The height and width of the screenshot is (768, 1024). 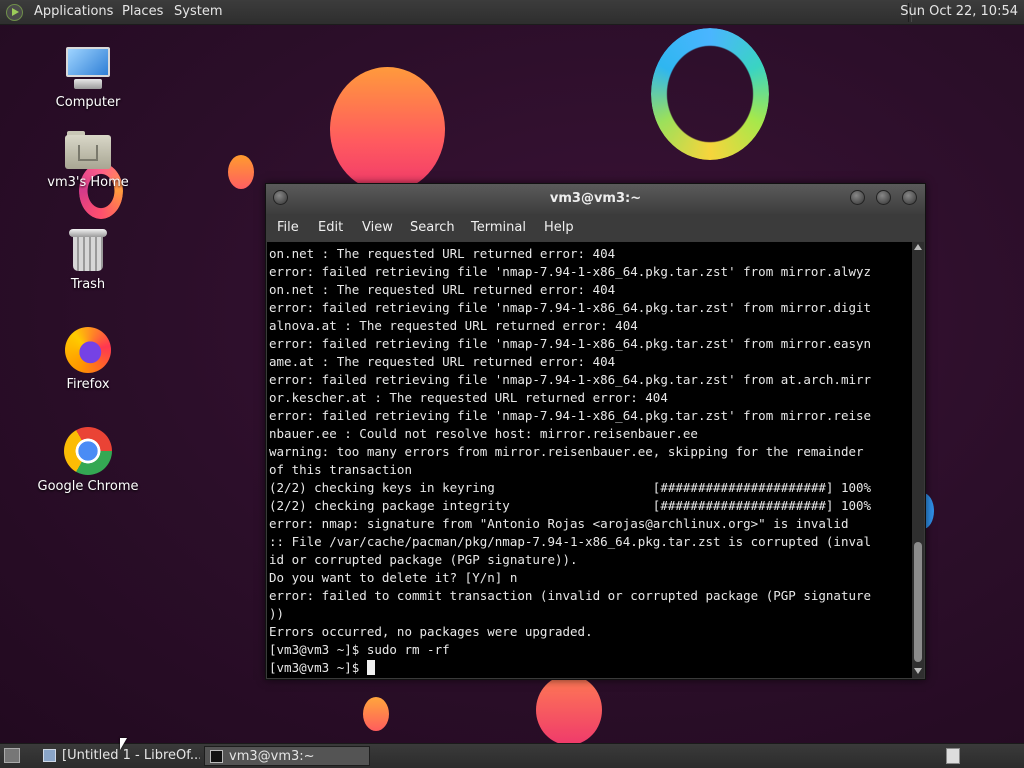 I want to click on mouse-pointer-icon, so click(x=123, y=744).